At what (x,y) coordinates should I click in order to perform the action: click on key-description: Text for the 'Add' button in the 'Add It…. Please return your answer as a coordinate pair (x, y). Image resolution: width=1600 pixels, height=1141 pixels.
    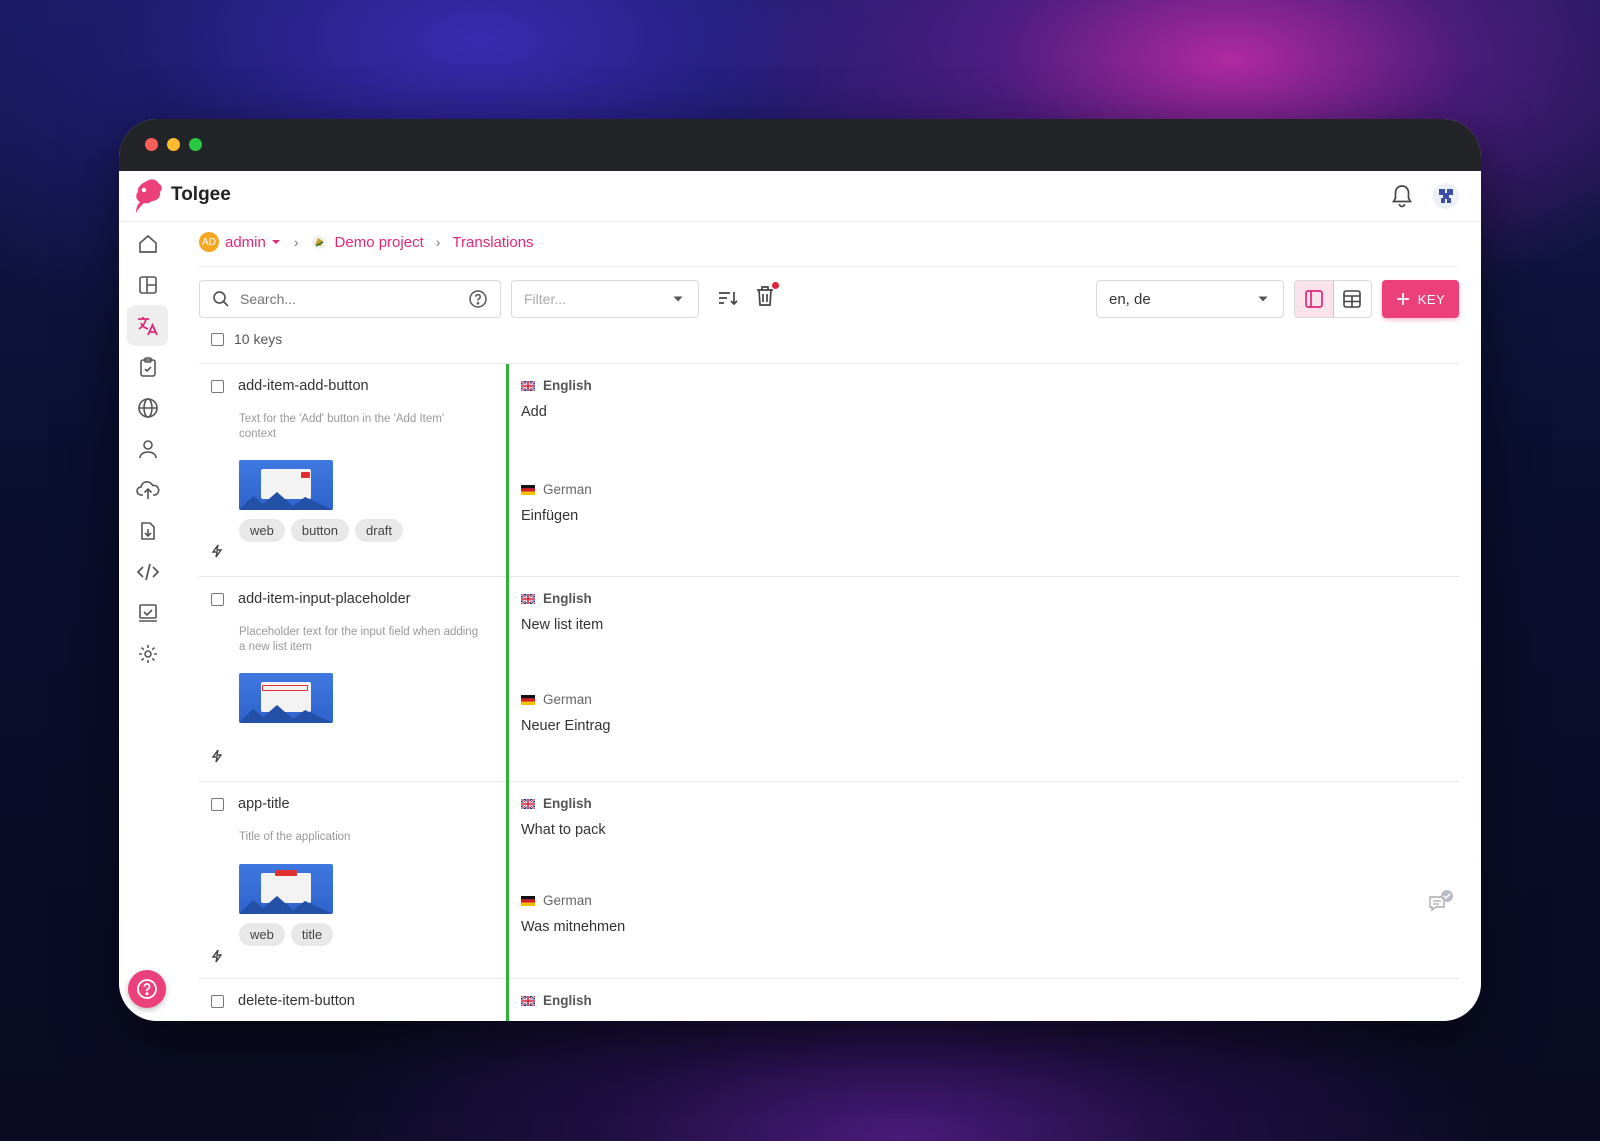
    Looking at the image, I should click on (342, 426).